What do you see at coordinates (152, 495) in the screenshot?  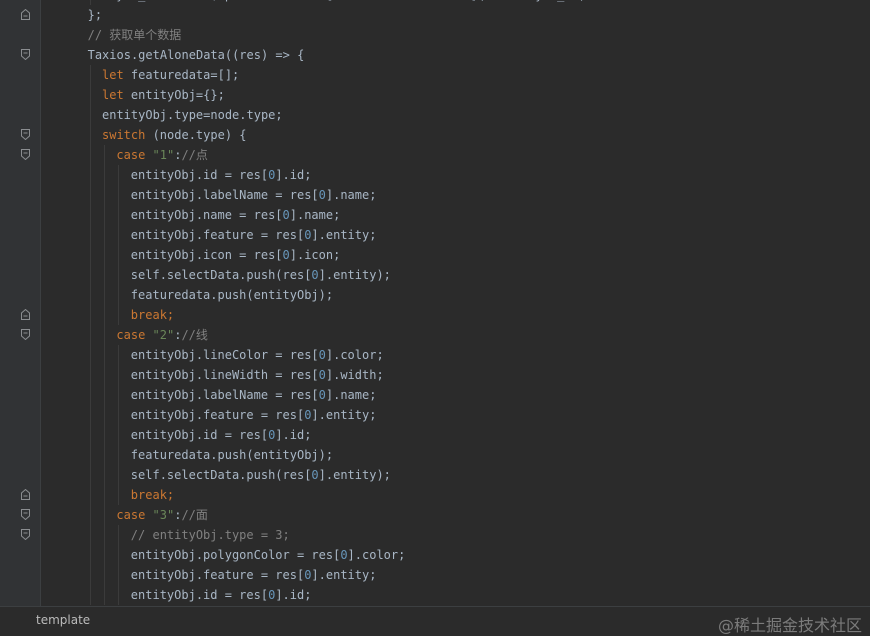 I see `code-token: break;` at bounding box center [152, 495].